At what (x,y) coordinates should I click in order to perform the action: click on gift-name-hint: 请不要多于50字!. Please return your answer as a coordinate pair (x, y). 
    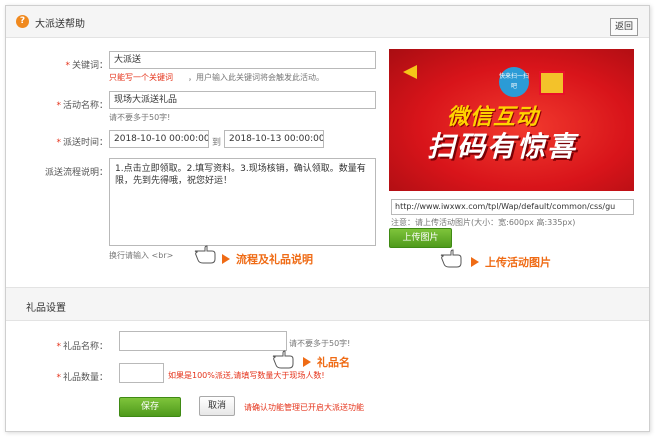
    Looking at the image, I should click on (320, 343).